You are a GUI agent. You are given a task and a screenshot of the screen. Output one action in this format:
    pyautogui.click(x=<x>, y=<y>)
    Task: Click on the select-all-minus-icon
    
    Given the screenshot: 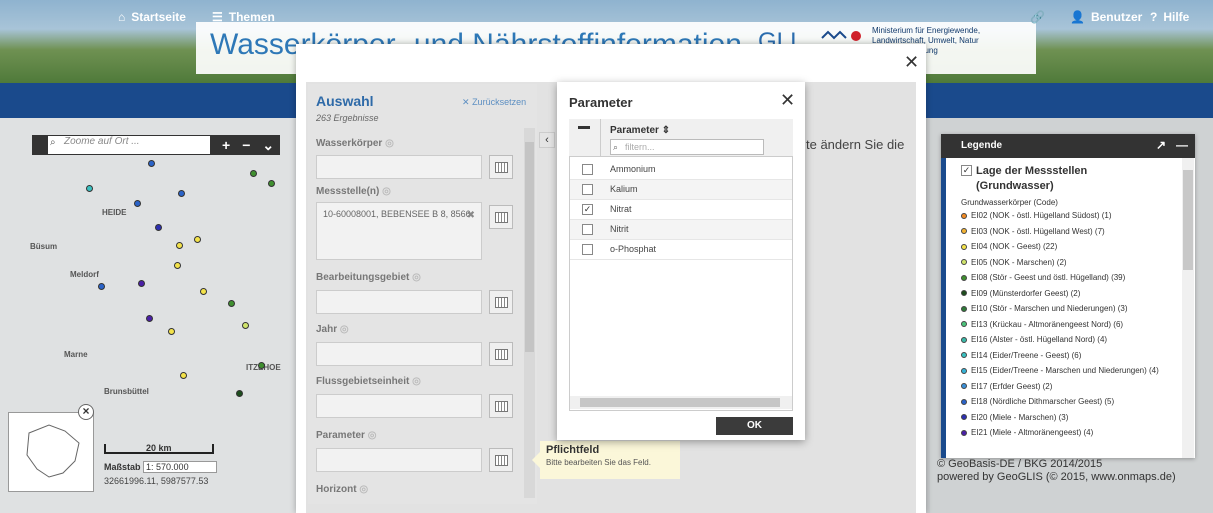 What is the action you would take?
    pyautogui.click(x=584, y=127)
    